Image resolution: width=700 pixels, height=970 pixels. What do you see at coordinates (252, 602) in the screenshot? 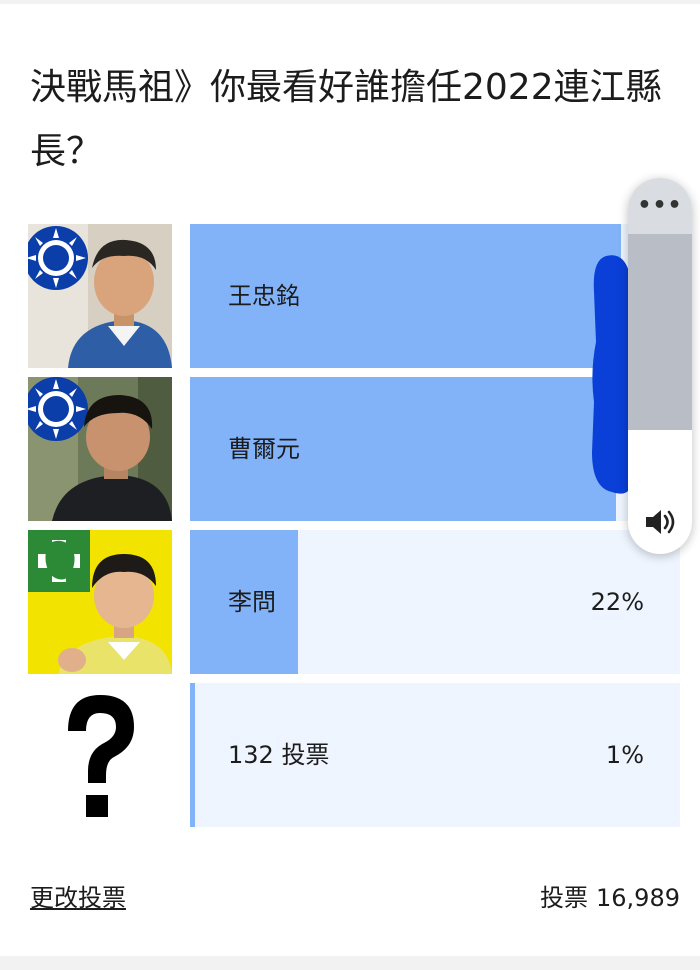
I see `option-label-3: 李問` at bounding box center [252, 602].